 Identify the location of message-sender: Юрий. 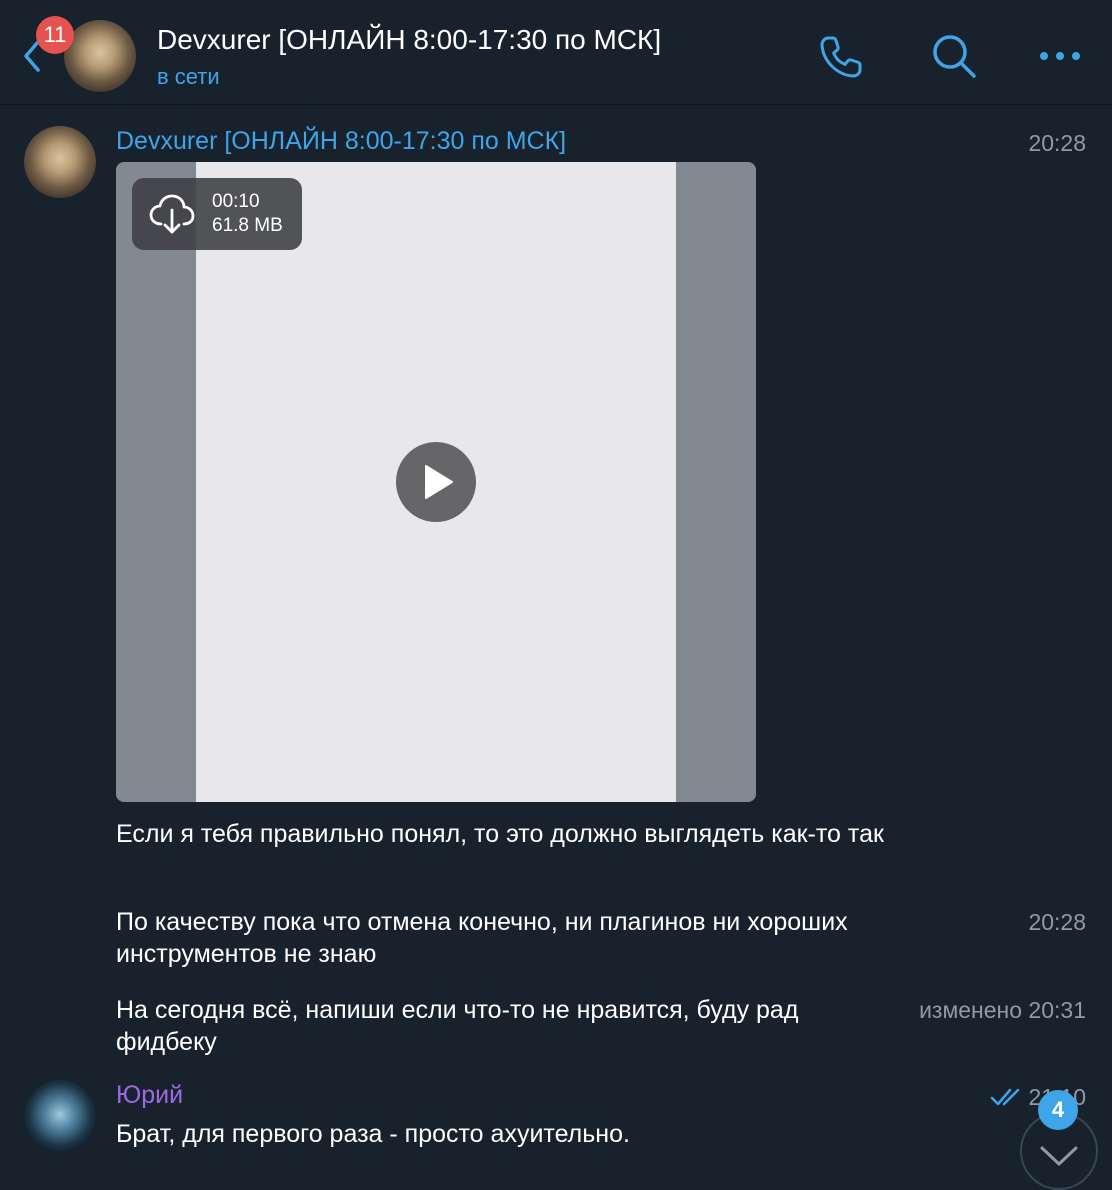
(149, 1095).